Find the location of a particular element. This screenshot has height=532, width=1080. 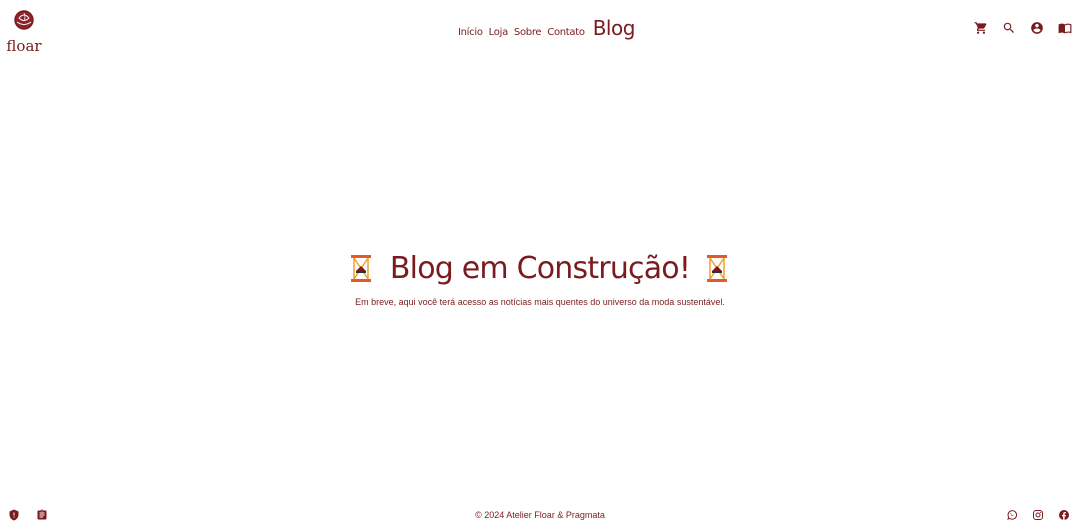

title-row: Blog em Construção! is located at coordinates (540, 268).